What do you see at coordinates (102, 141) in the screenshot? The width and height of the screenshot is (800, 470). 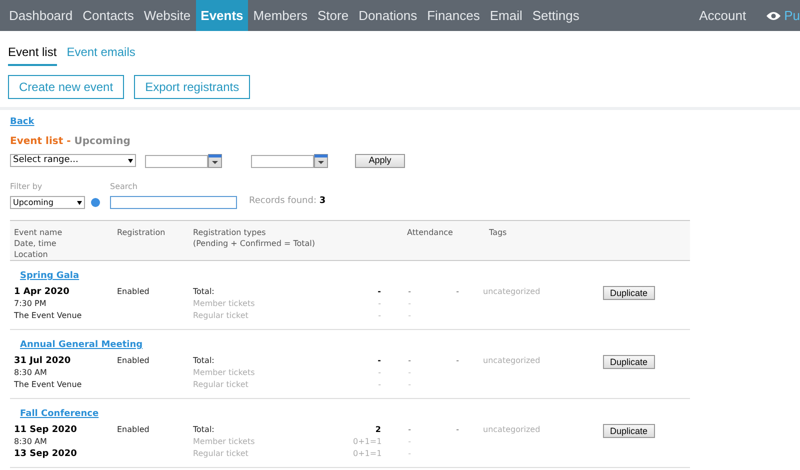 I see `page-subheading: Upcoming` at bounding box center [102, 141].